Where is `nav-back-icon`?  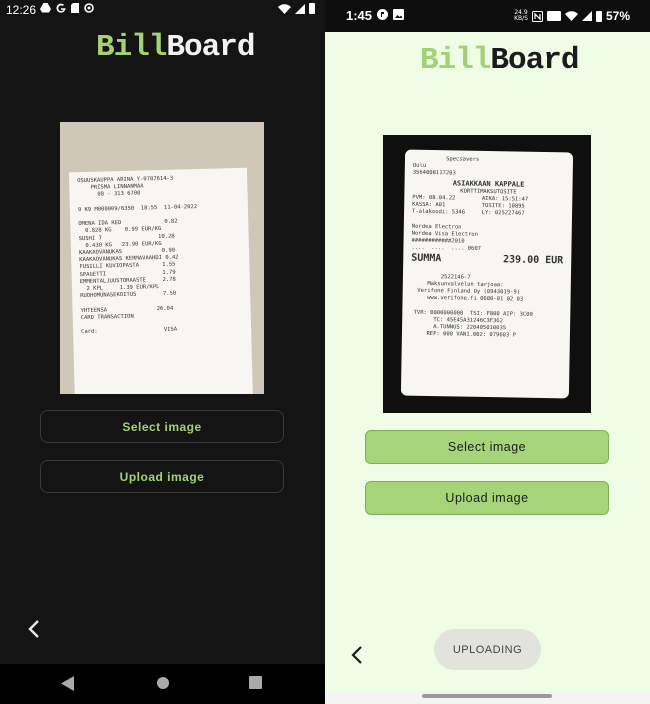 nav-back-icon is located at coordinates (68, 683).